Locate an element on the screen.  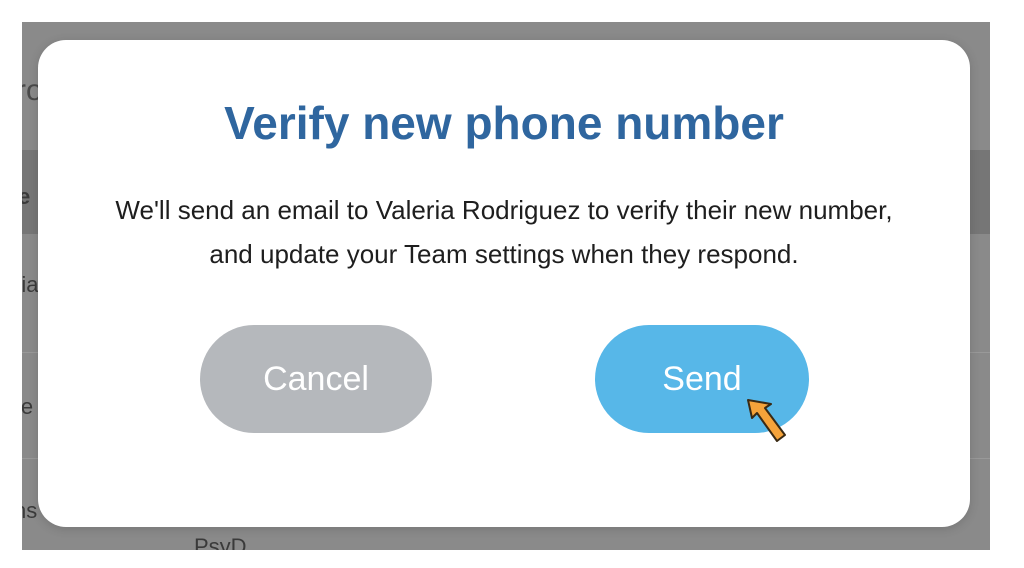
arrow-cursor-icon is located at coordinates (766, 420).